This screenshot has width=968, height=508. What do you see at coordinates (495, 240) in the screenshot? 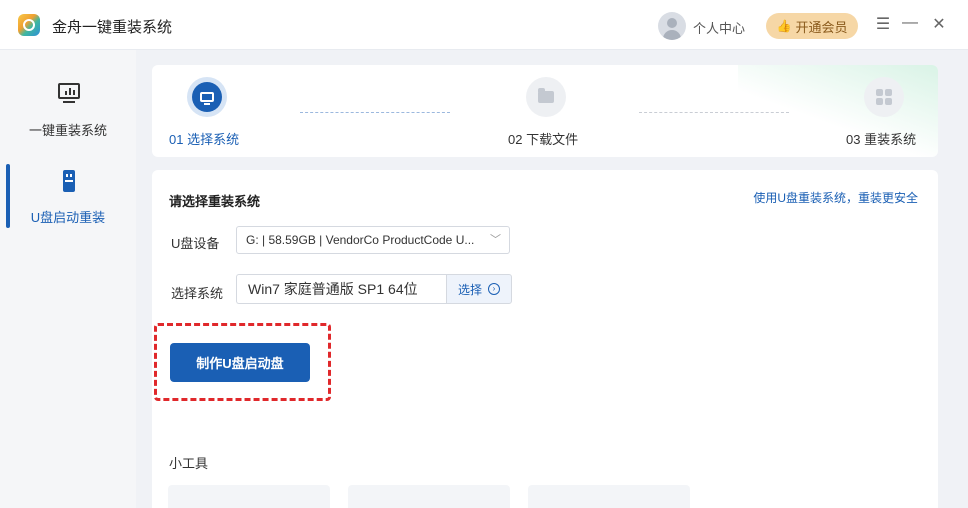
I see `chevron-down-icon: ﹀` at bounding box center [495, 240].